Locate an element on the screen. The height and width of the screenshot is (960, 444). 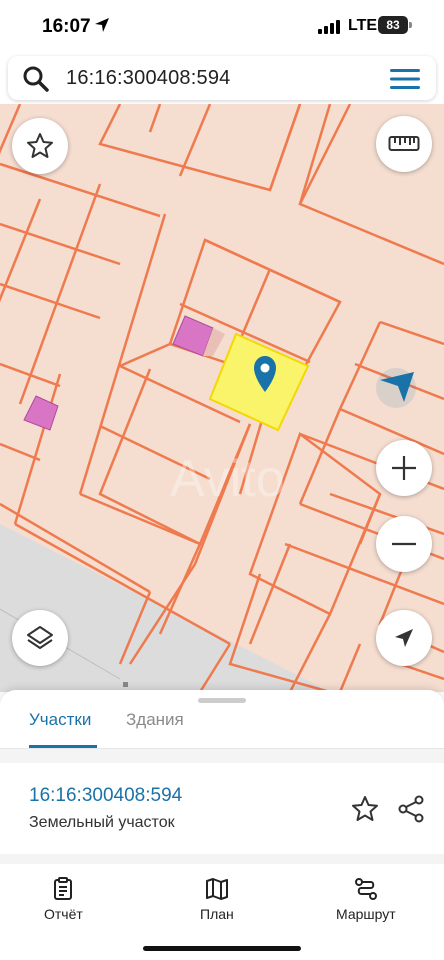
battery-icon: 83 is located at coordinates (393, 25).